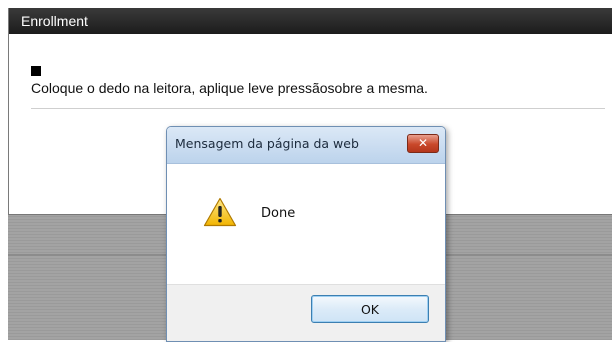 Image resolution: width=612 pixels, height=342 pixels. I want to click on panel-divider, so click(318, 108).